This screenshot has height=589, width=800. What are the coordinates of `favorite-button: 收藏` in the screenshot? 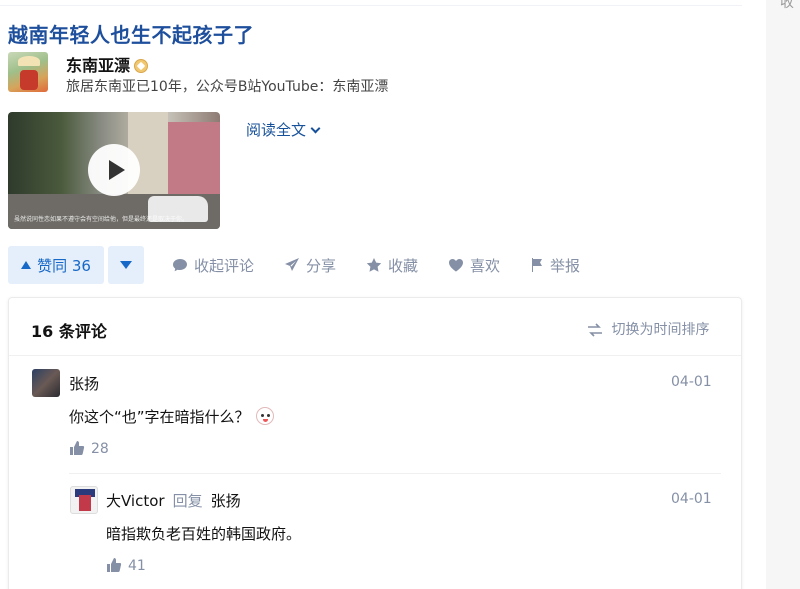 It's located at (392, 265).